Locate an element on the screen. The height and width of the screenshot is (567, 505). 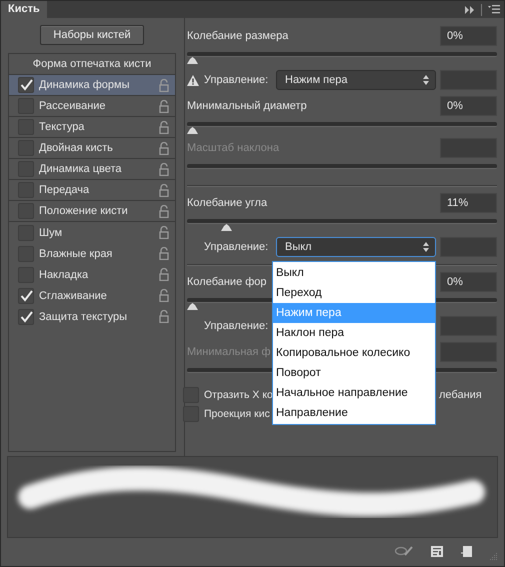
value-field: 11% is located at coordinates (468, 203).